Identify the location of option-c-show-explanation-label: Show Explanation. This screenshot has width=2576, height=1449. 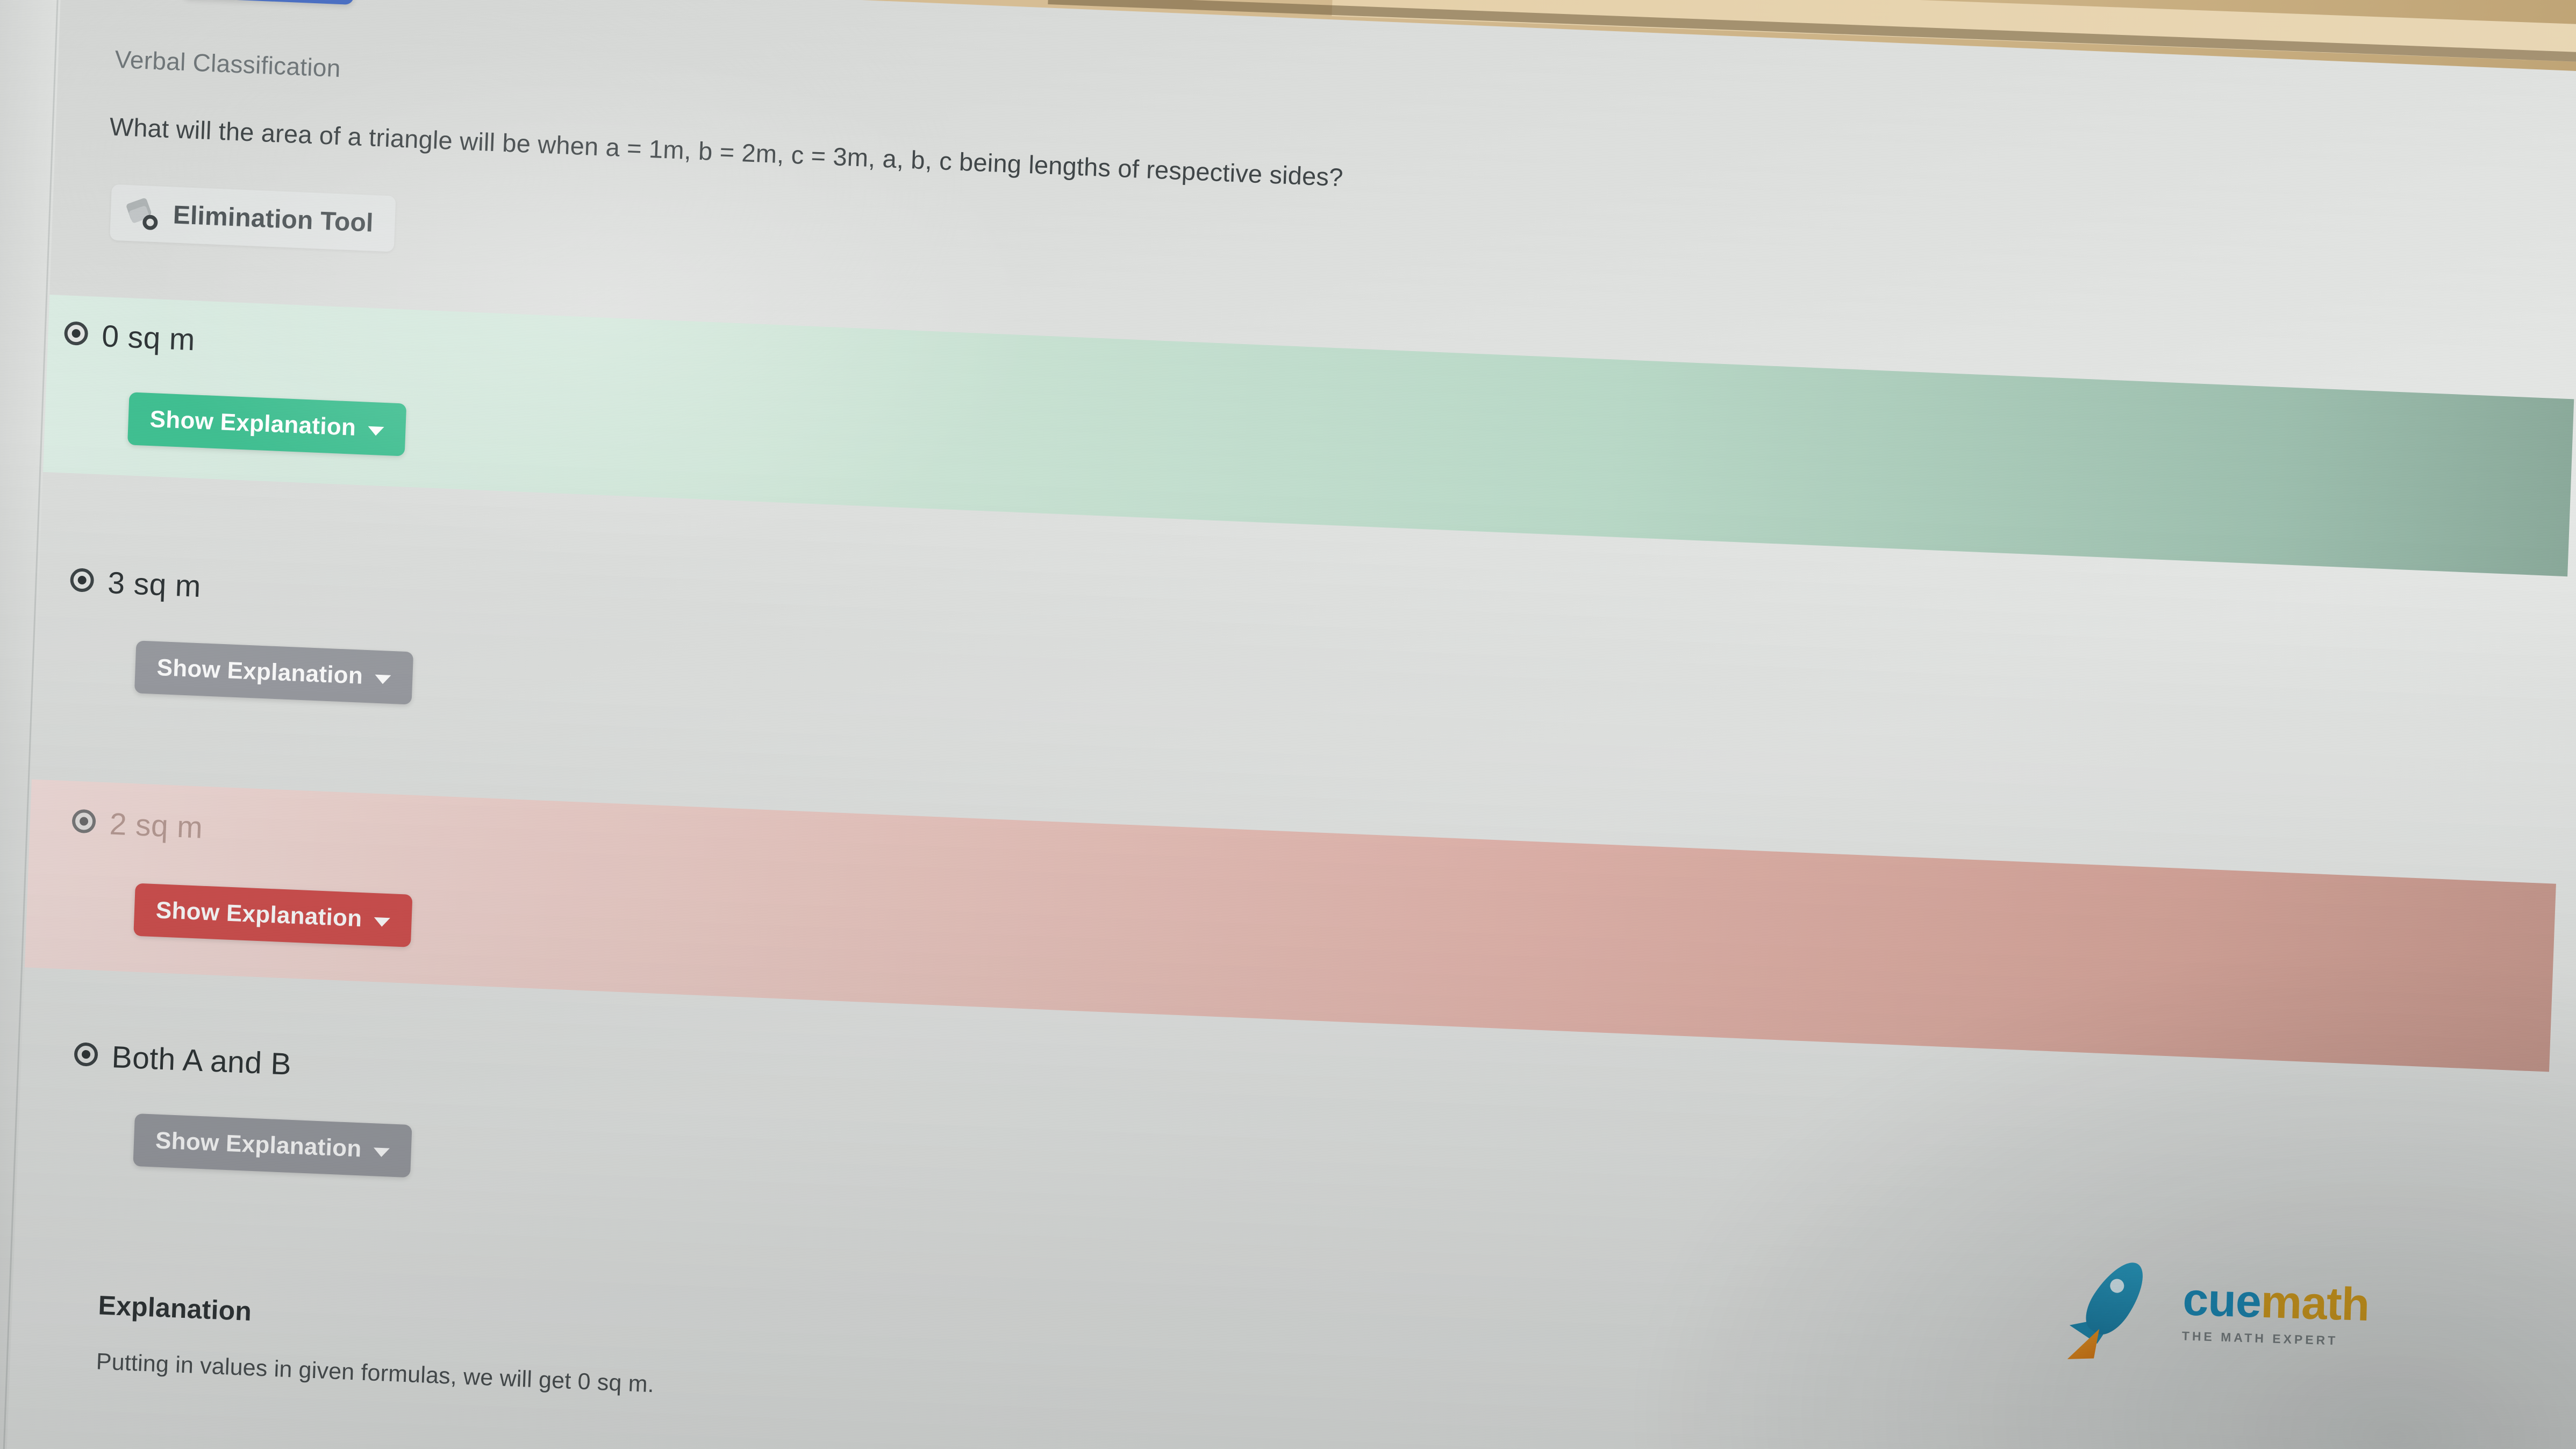
(259, 914).